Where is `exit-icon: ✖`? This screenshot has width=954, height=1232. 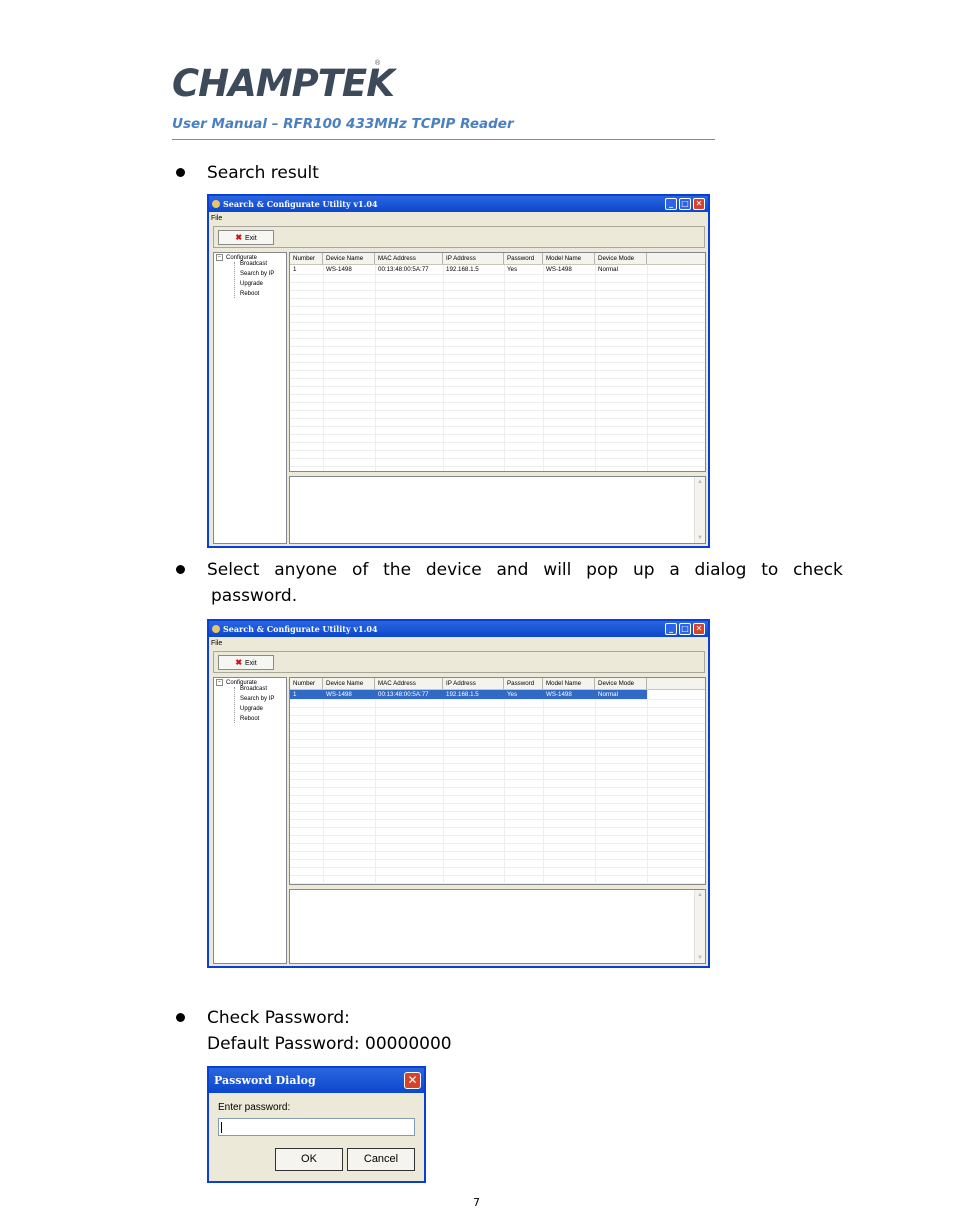 exit-icon: ✖ is located at coordinates (239, 237).